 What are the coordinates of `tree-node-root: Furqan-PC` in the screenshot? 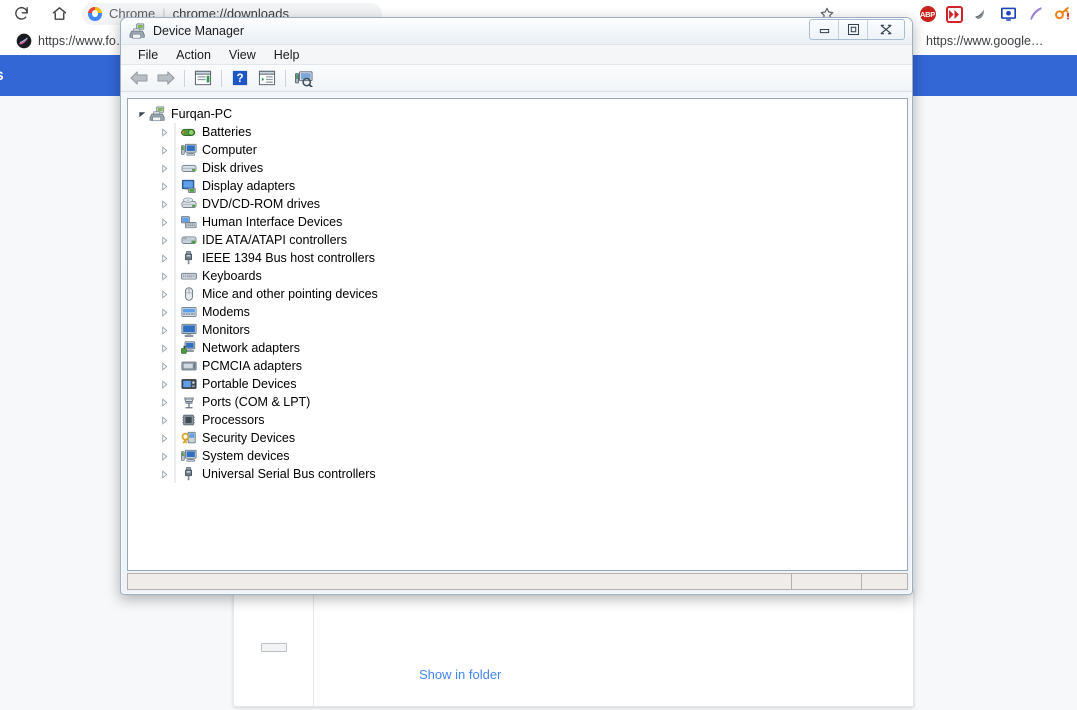 It's located at (521, 114).